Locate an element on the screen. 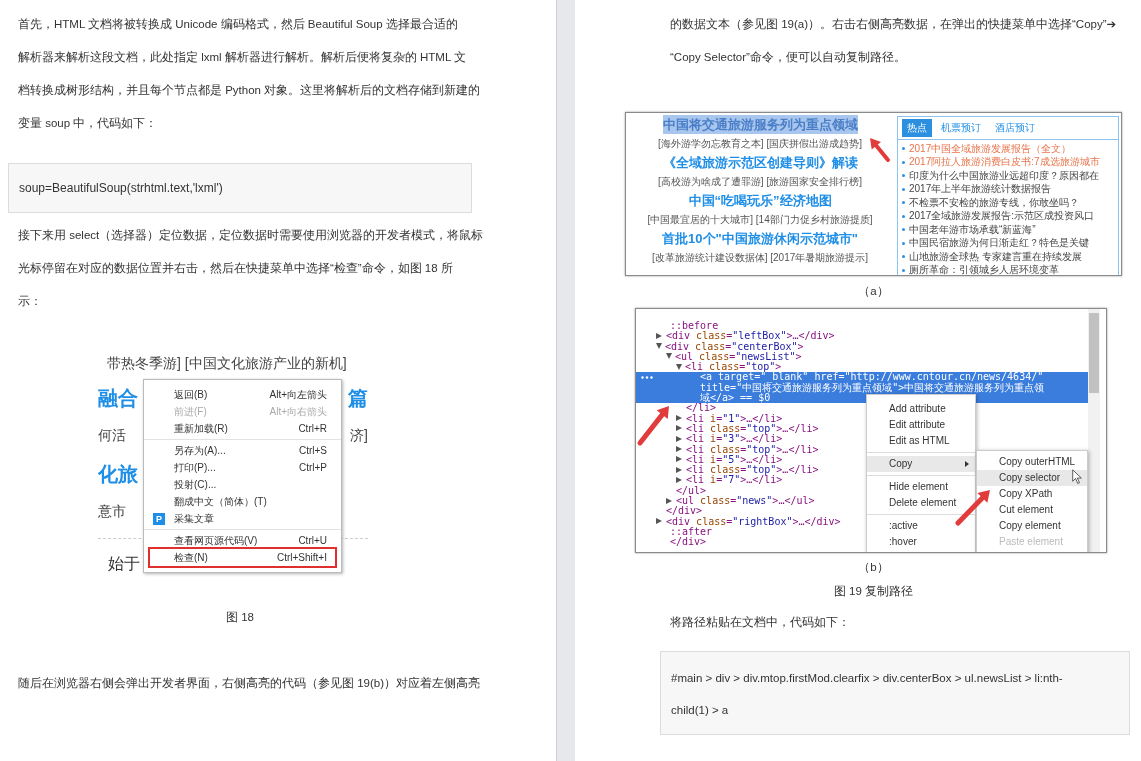 This screenshot has height=761, width=1141. menu-item: 打印(P)... Ctrl+P is located at coordinates (242, 467).